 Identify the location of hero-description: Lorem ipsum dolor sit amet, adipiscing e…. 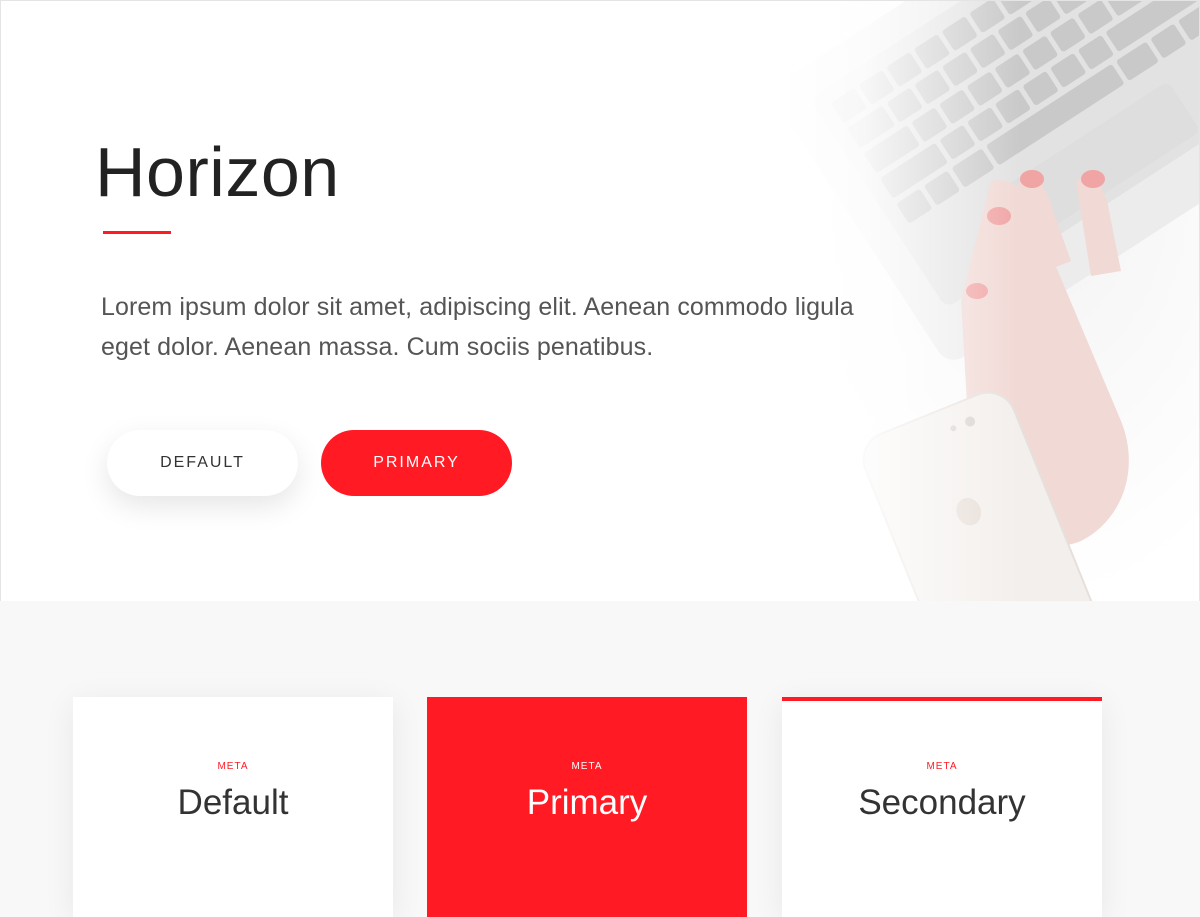
(477, 327).